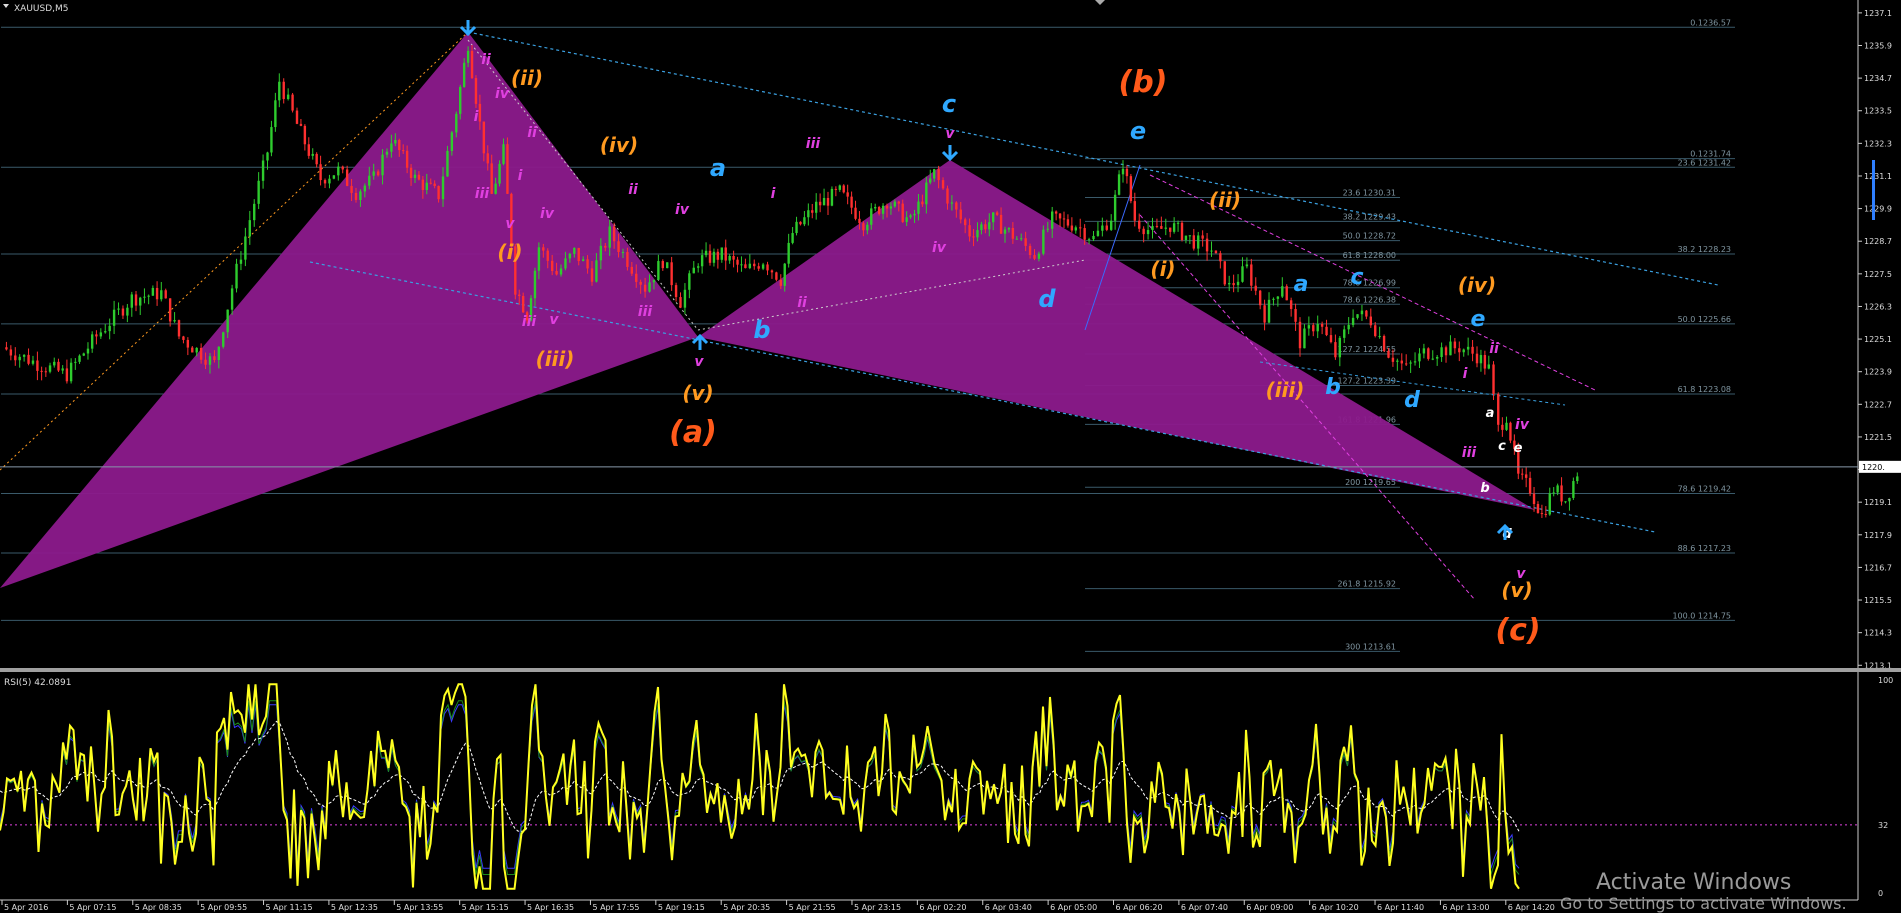  What do you see at coordinates (950, 153) in the screenshot?
I see `arrow-down-icon` at bounding box center [950, 153].